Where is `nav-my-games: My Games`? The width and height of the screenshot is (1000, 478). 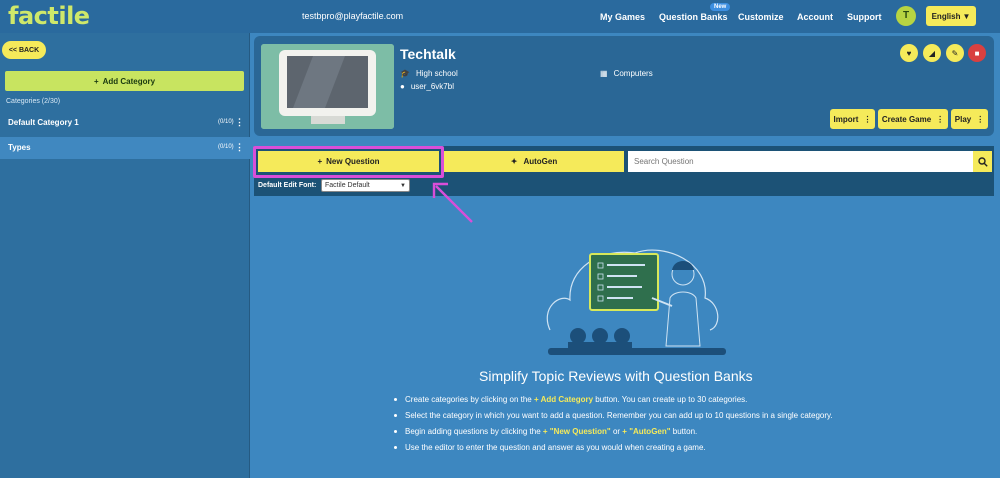
nav-my-games: My Games is located at coordinates (622, 17).